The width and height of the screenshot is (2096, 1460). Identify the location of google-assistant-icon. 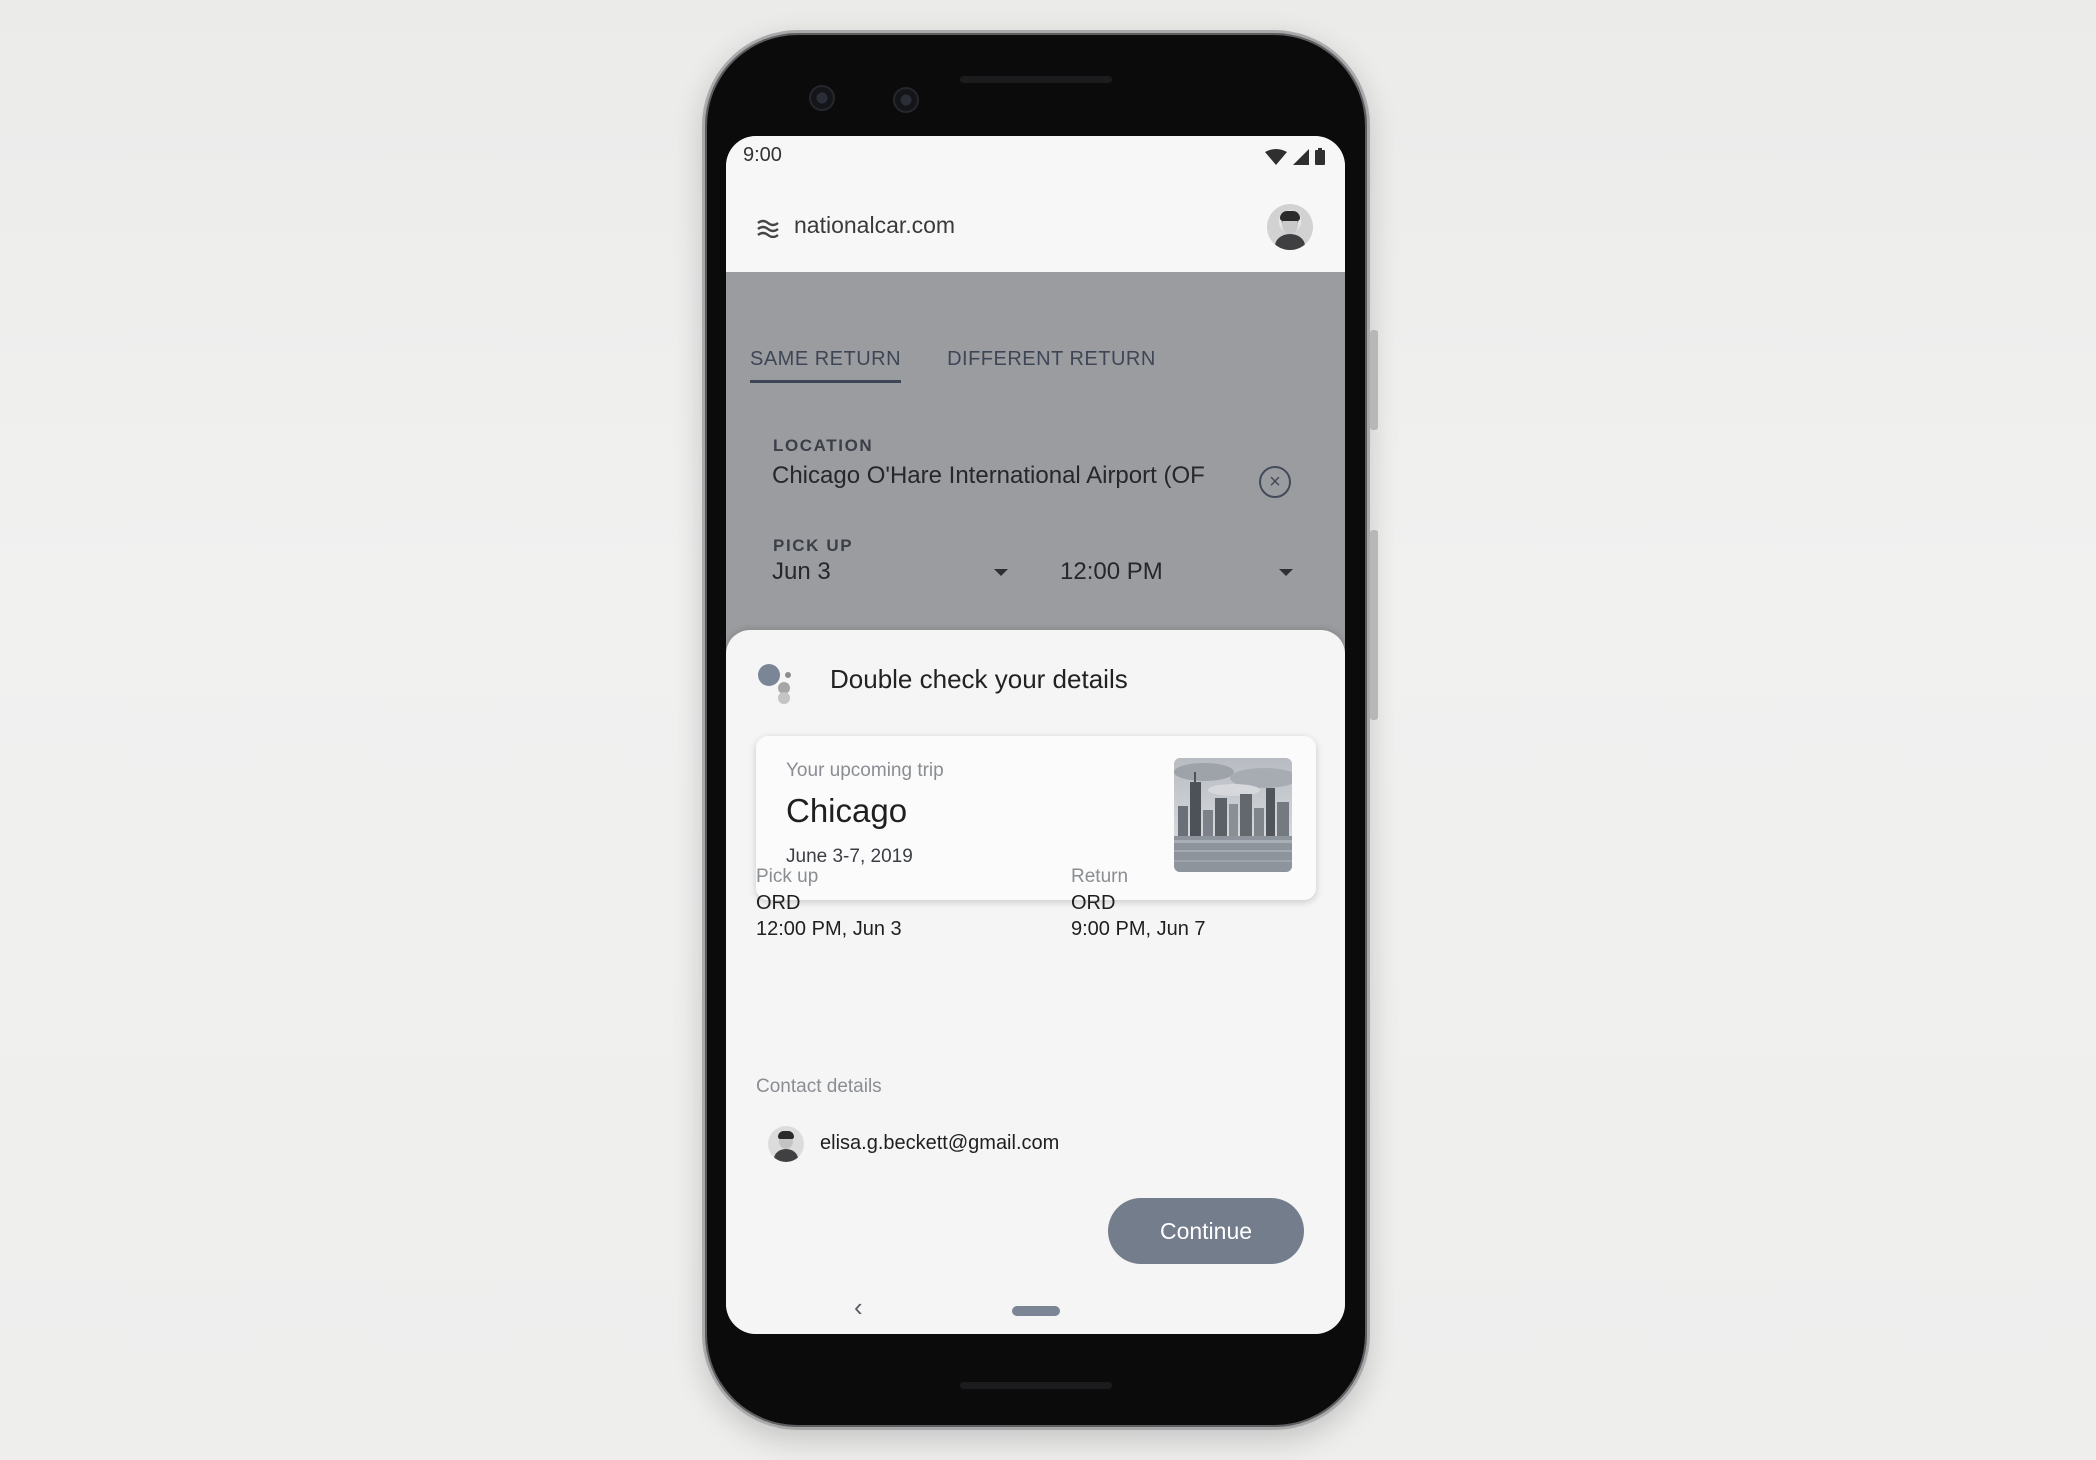
(783, 689).